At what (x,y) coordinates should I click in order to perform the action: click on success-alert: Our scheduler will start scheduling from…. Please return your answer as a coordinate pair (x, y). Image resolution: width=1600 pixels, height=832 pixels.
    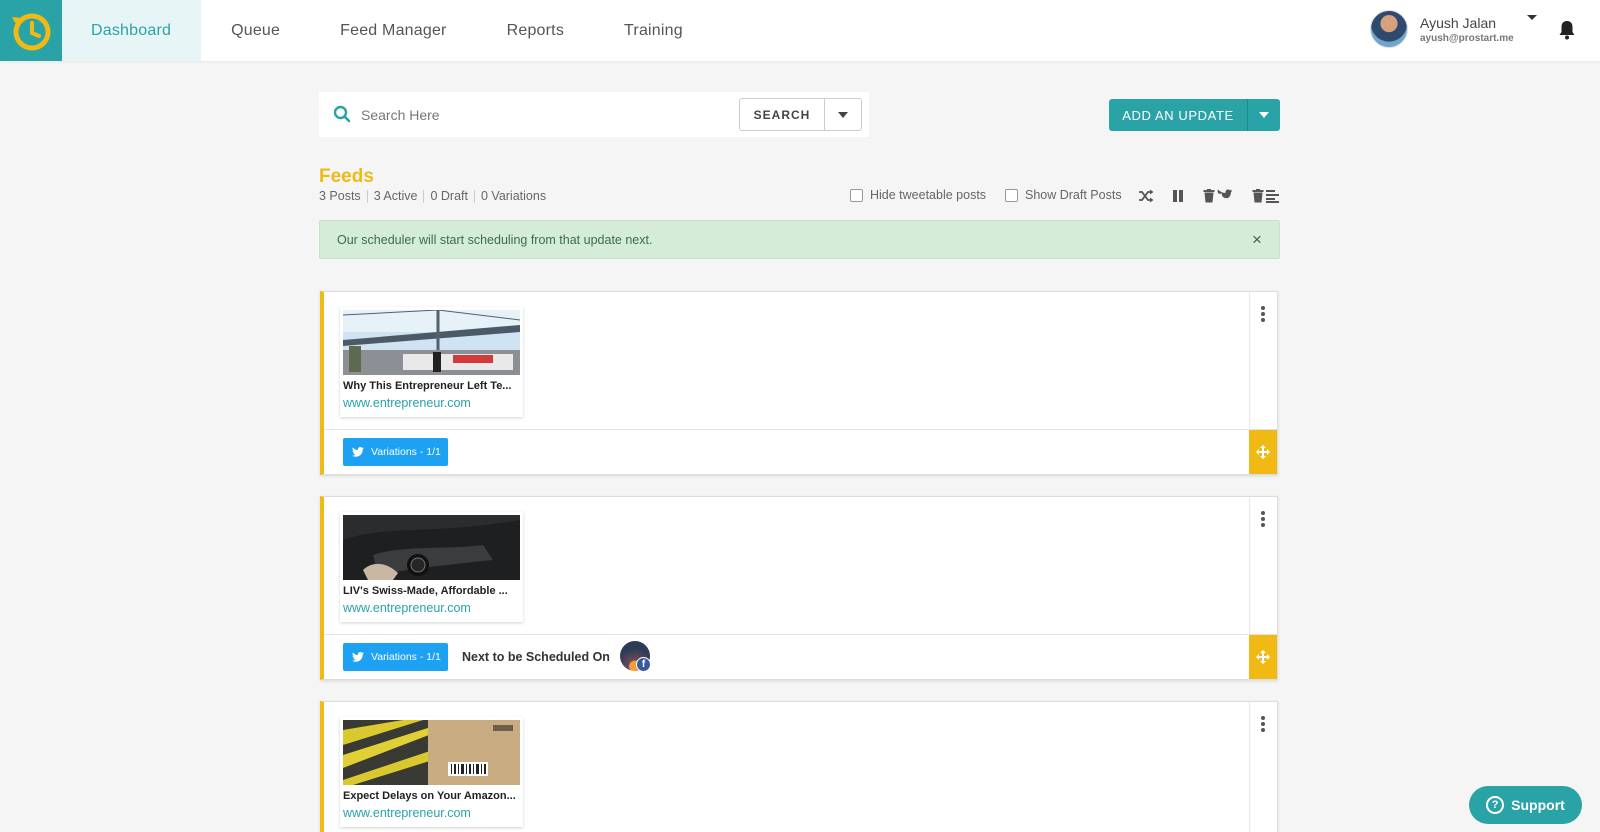
    Looking at the image, I should click on (799, 239).